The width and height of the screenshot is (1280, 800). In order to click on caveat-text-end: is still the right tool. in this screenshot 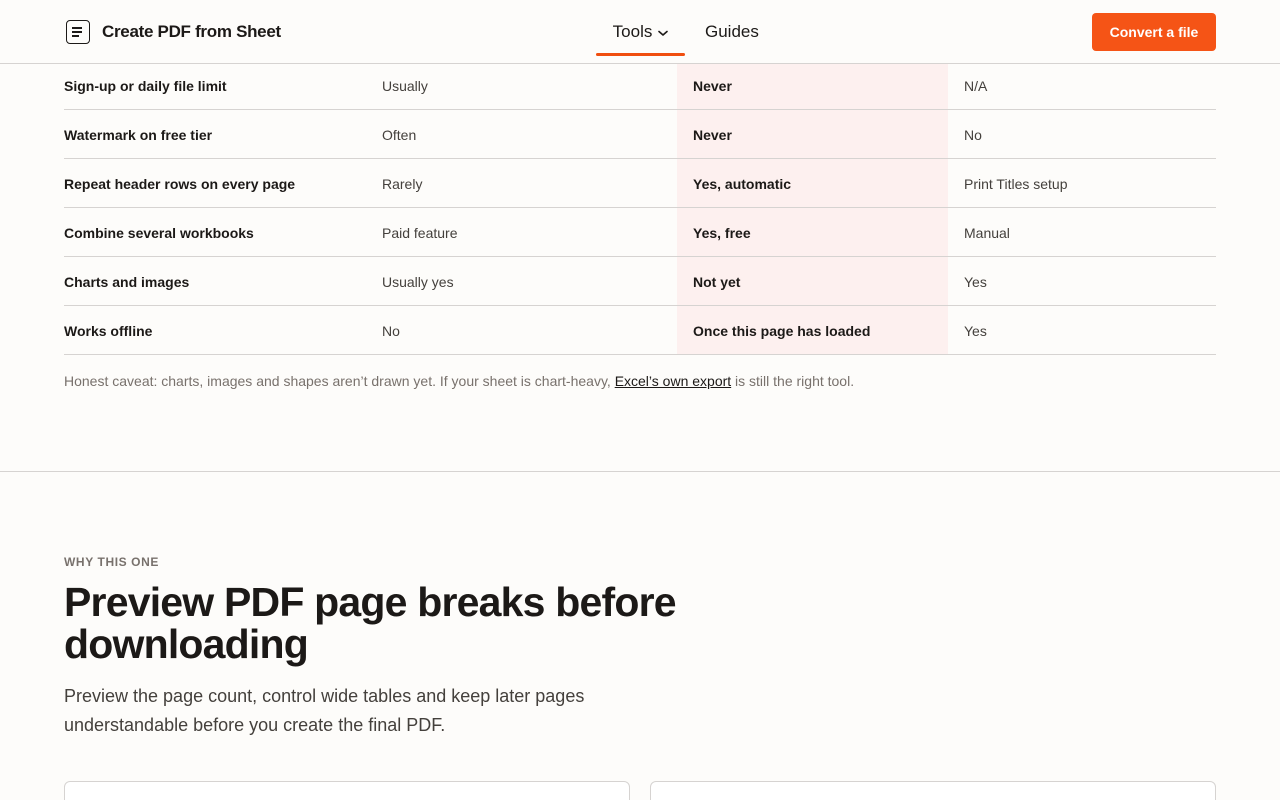, I will do `click(795, 381)`.